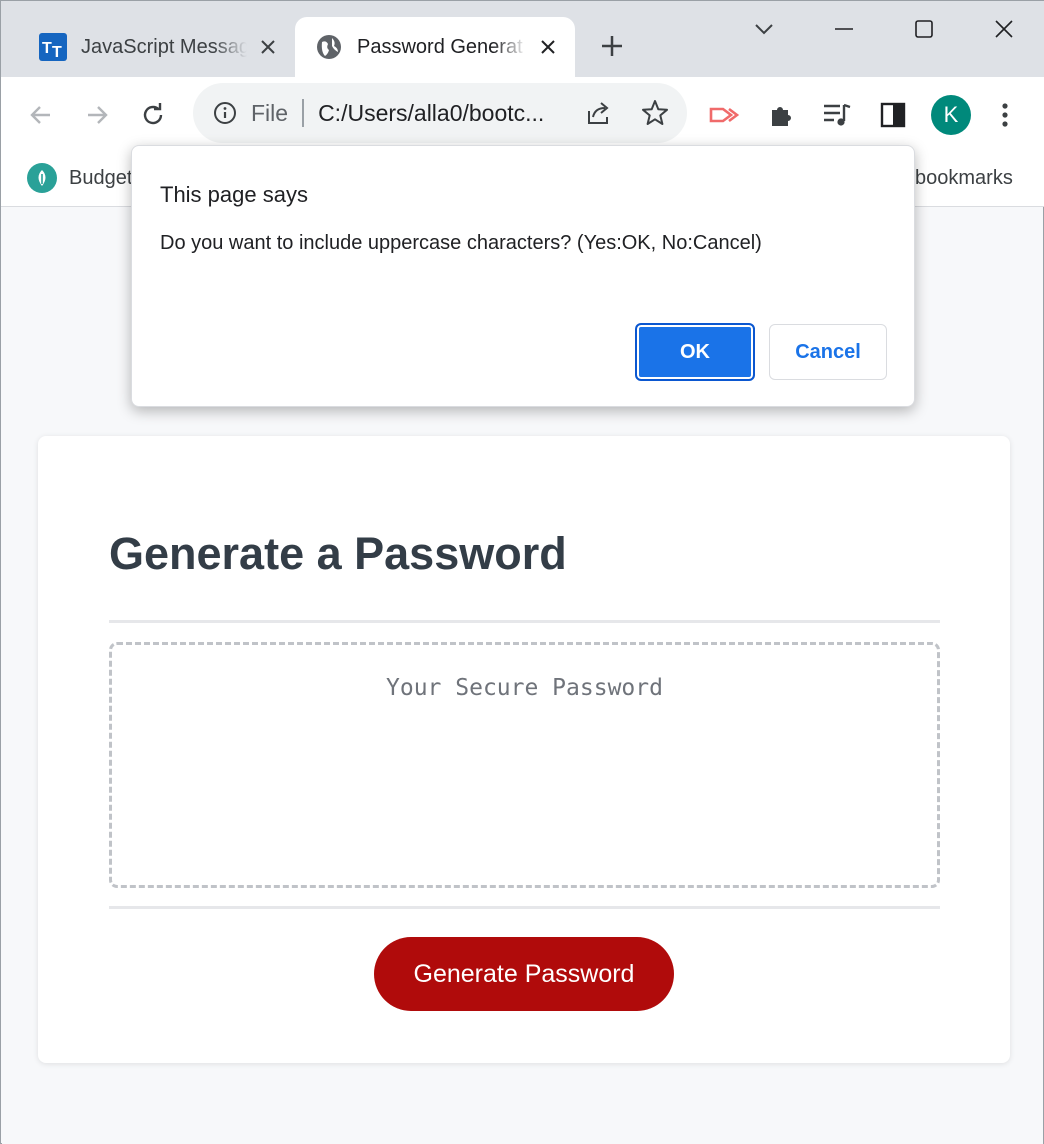  I want to click on bookmark-label: Budget, so click(101, 177).